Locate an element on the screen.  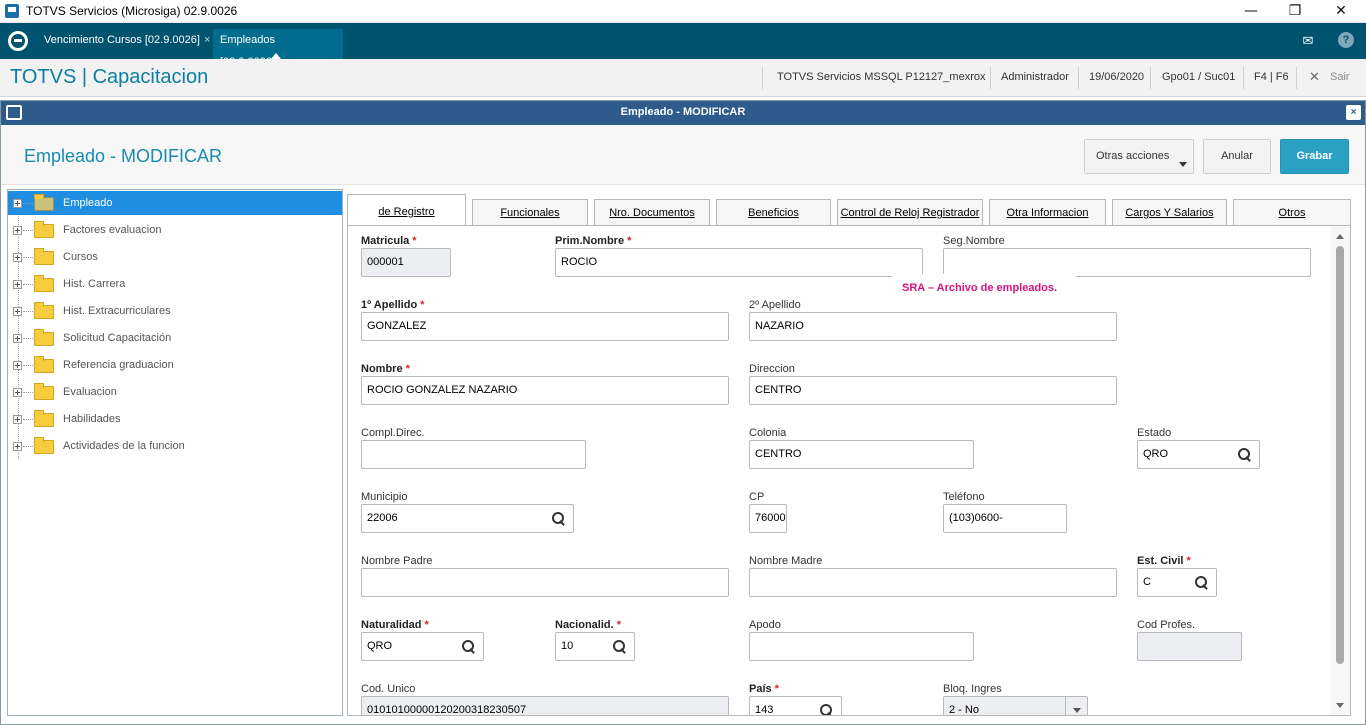
table-tooltip: SRA – Archivo de empleados. is located at coordinates (984, 293).